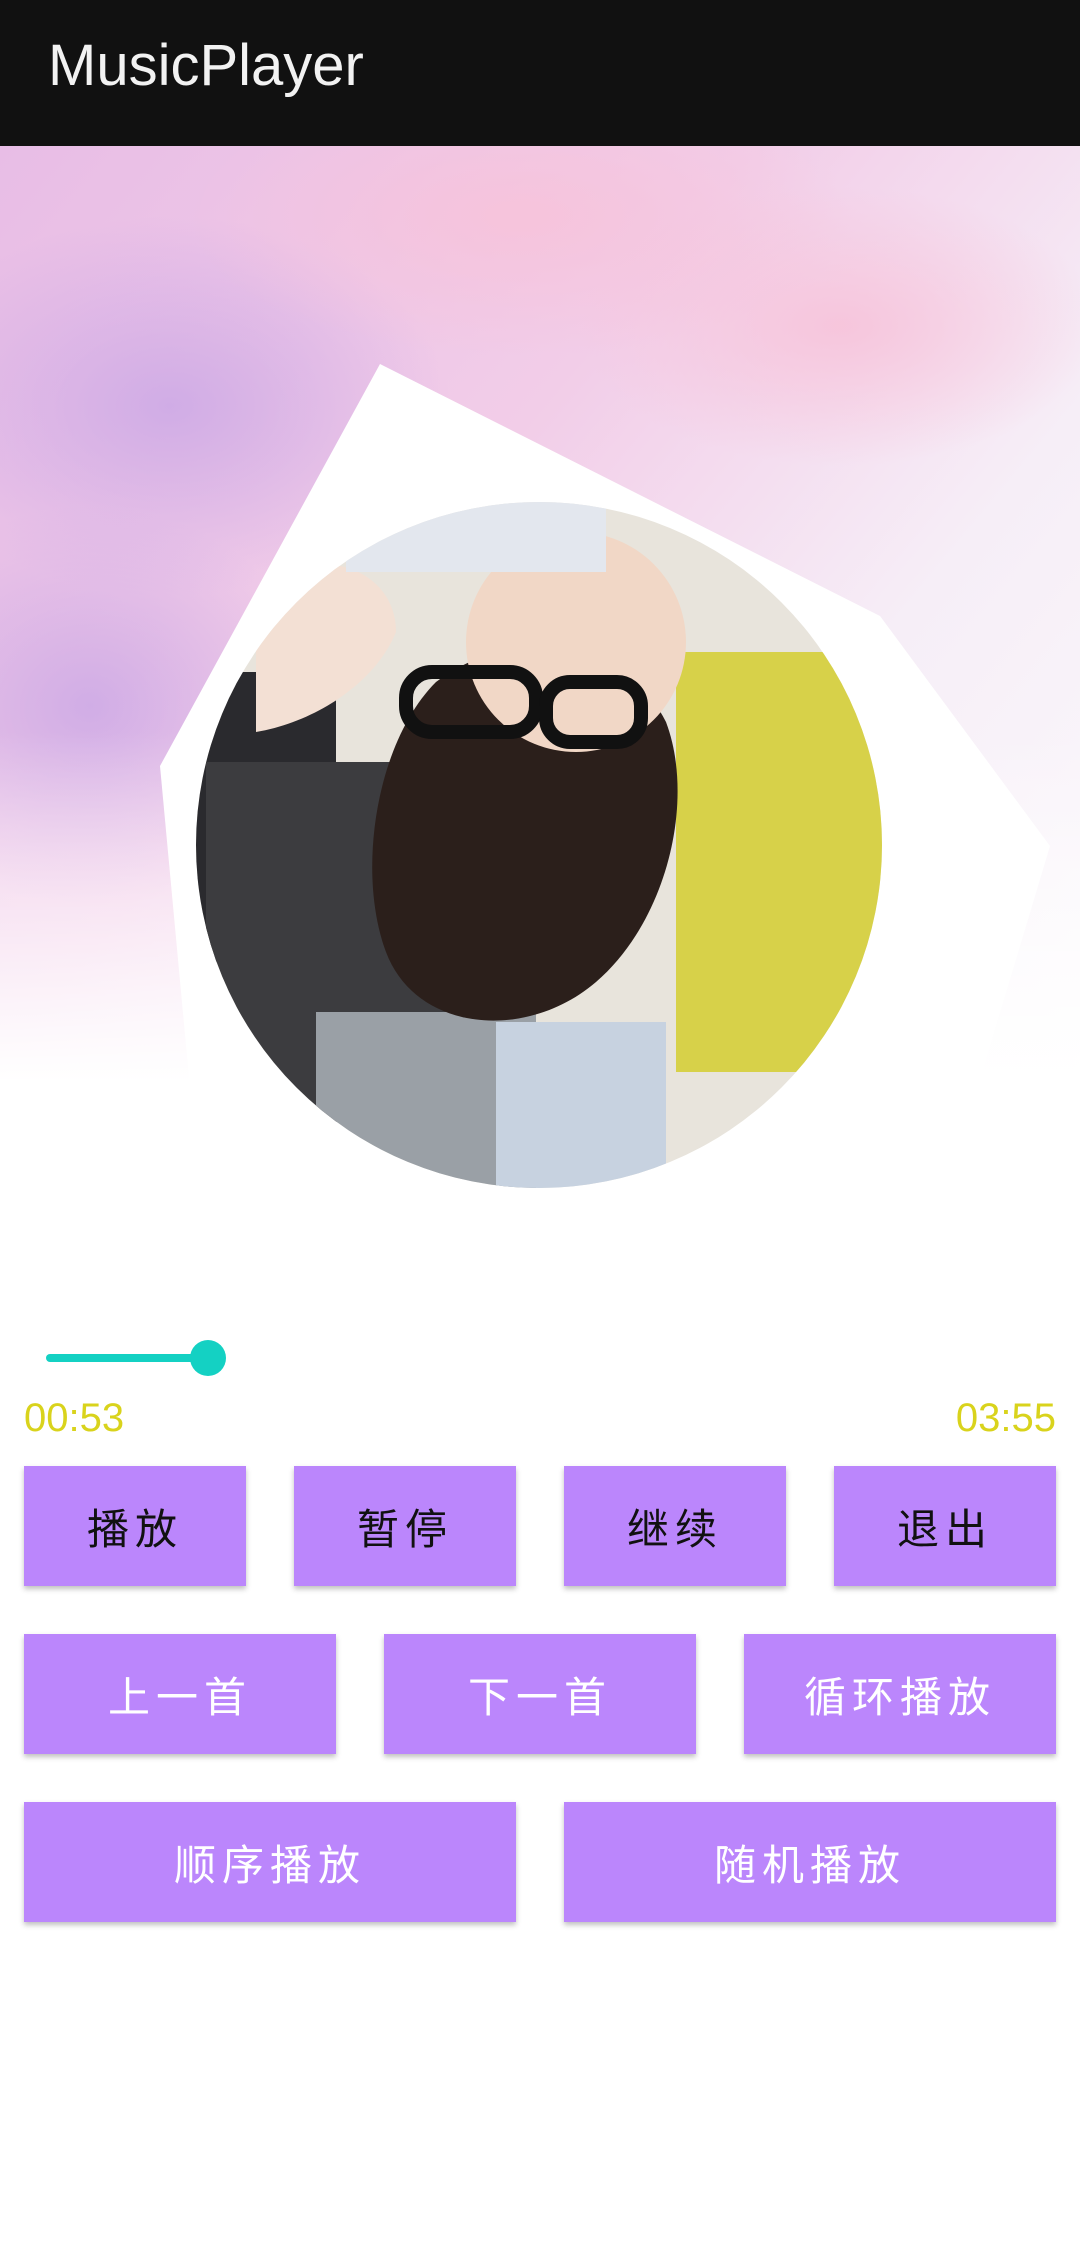 The width and height of the screenshot is (1080, 2243). I want to click on app-title: MusicPlayer, so click(206, 65).